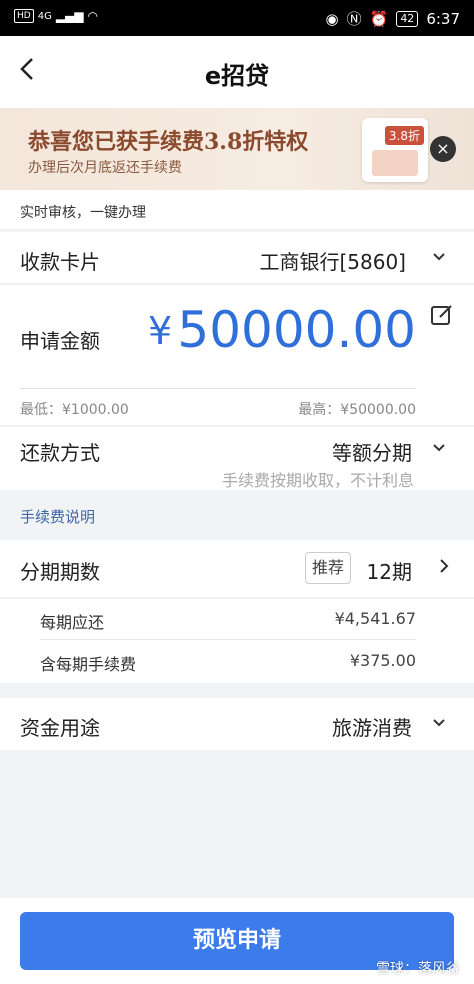  Describe the element at coordinates (24, 16) in the screenshot. I see `hd-indicator: HD` at that location.